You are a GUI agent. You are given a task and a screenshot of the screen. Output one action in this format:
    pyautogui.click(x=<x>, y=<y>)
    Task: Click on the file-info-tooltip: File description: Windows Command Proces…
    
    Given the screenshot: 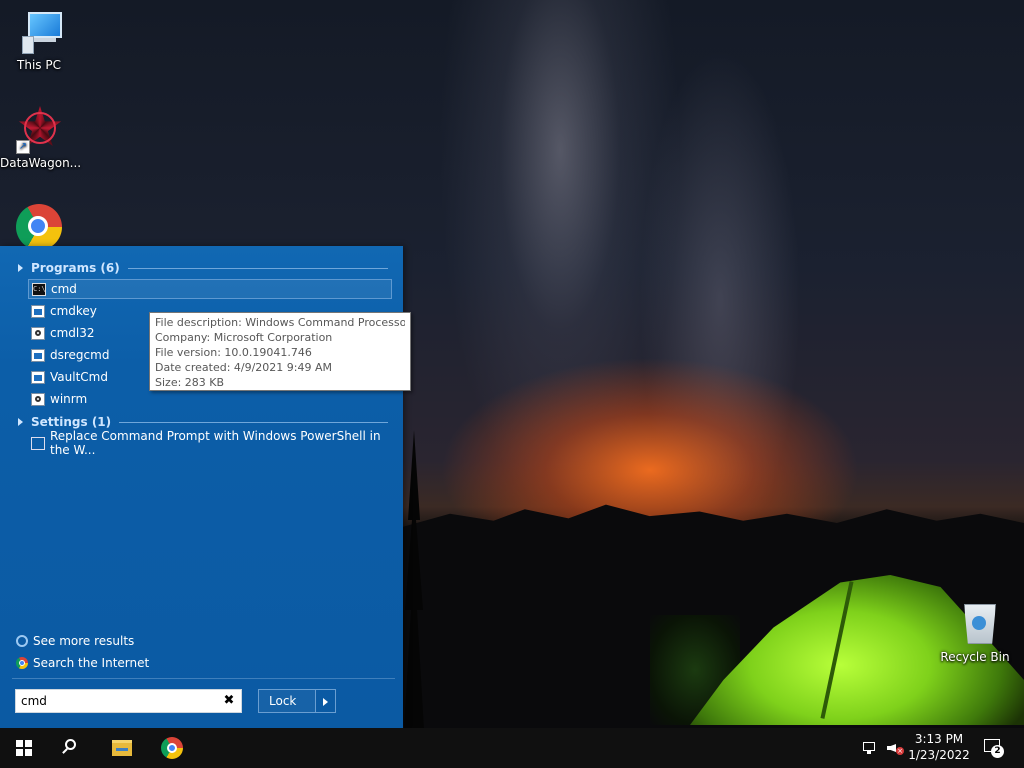 What is the action you would take?
    pyautogui.click(x=280, y=351)
    